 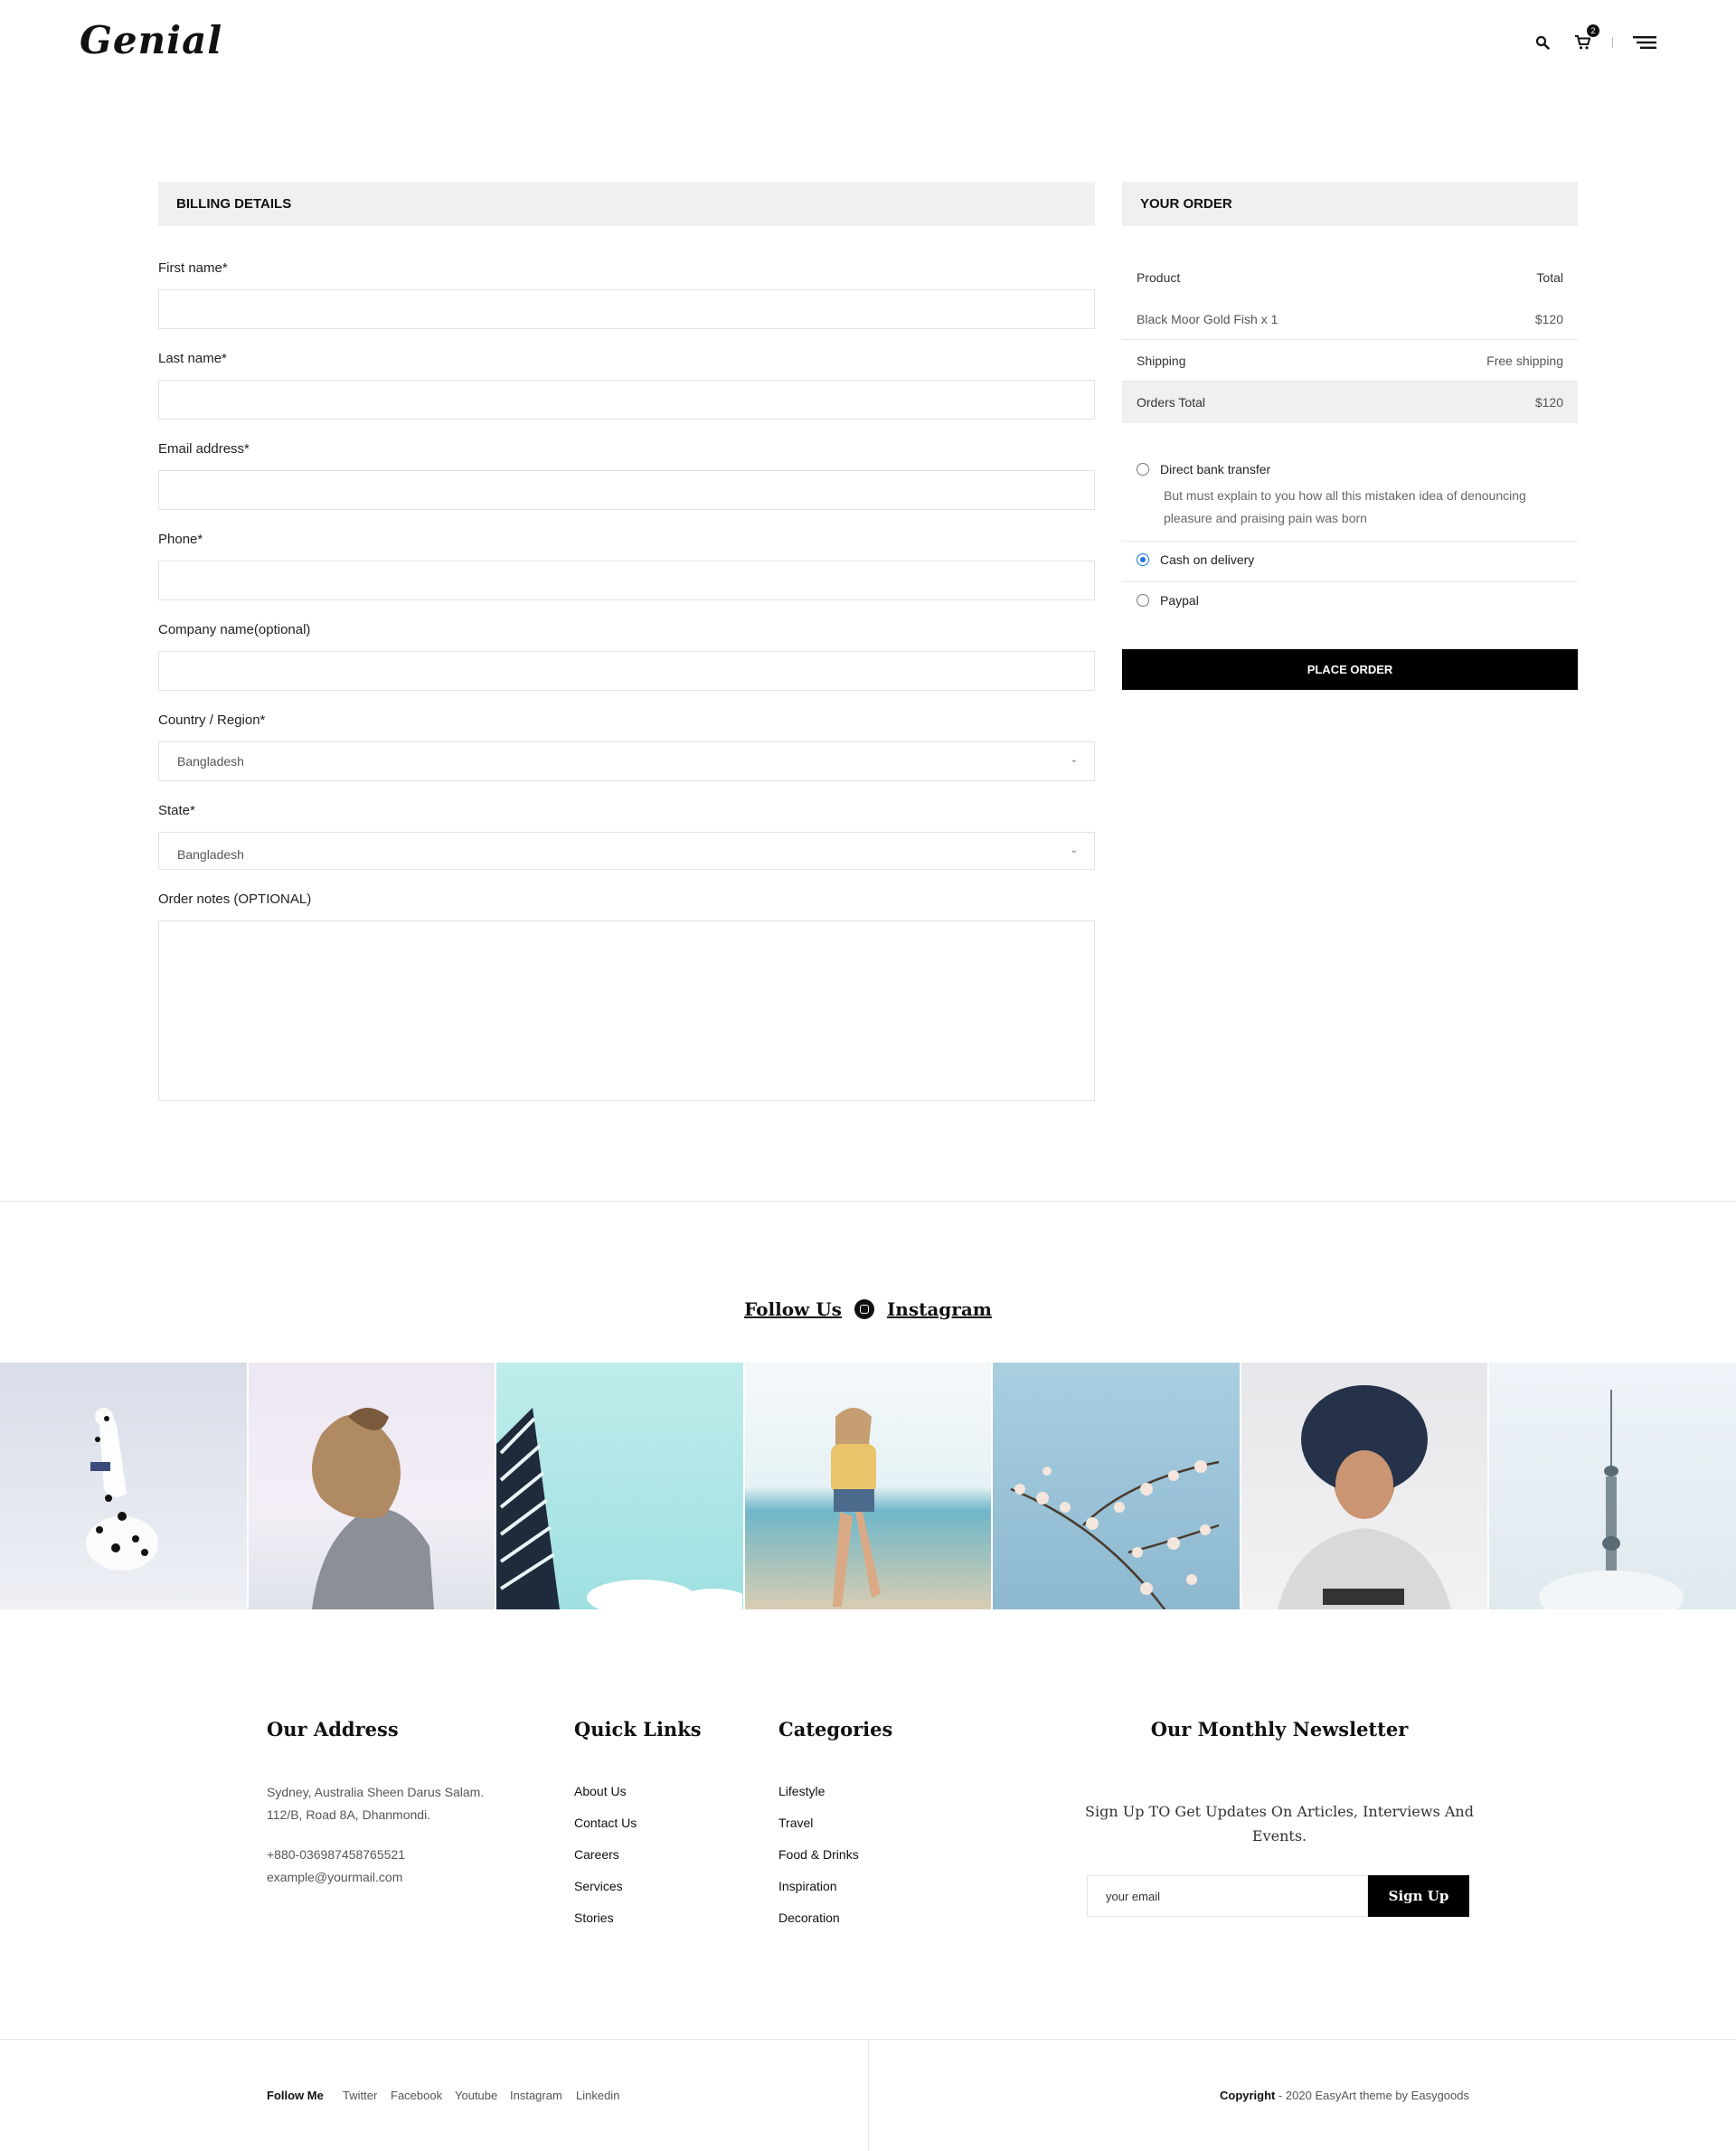 What do you see at coordinates (193, 358) in the screenshot?
I see `last-name-label: Last name*` at bounding box center [193, 358].